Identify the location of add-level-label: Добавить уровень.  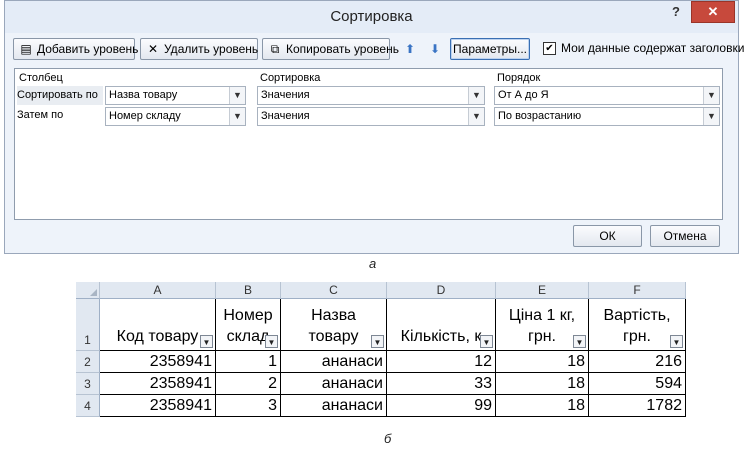
(88, 49).